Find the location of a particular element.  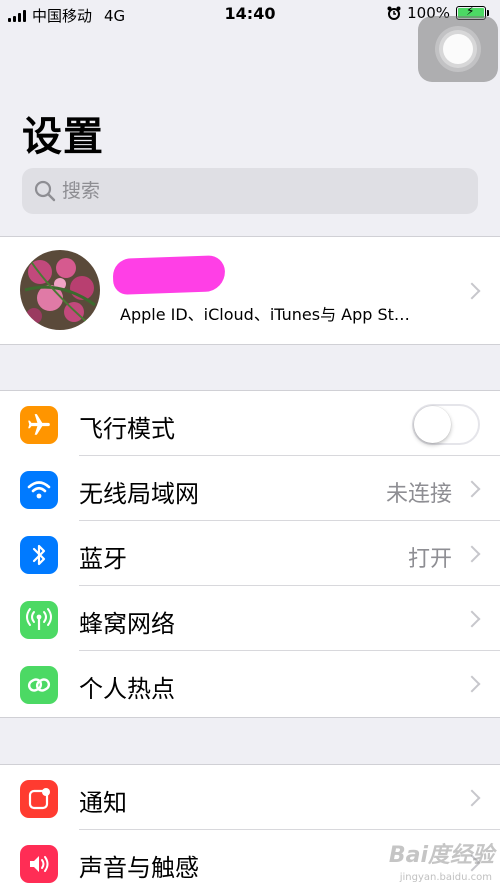

settings-row-cellular: 蜂窝网络 is located at coordinates (250, 618).